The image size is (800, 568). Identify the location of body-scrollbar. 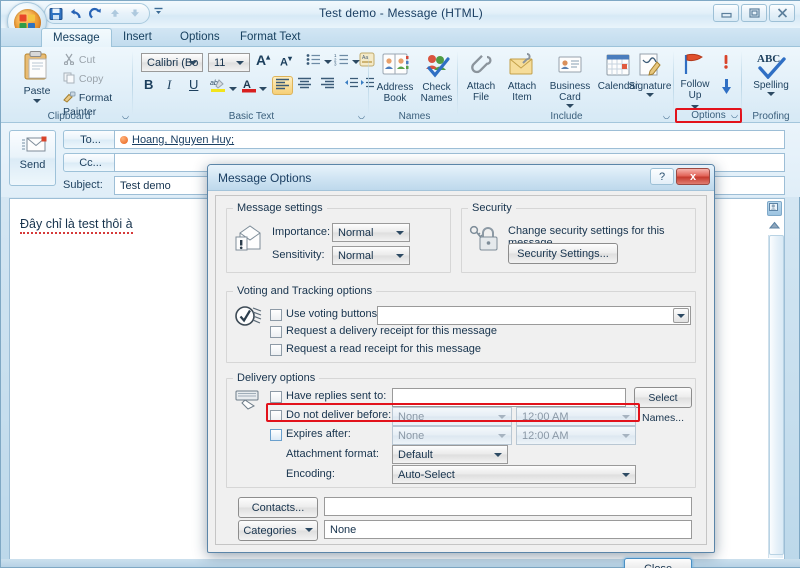
(776, 396).